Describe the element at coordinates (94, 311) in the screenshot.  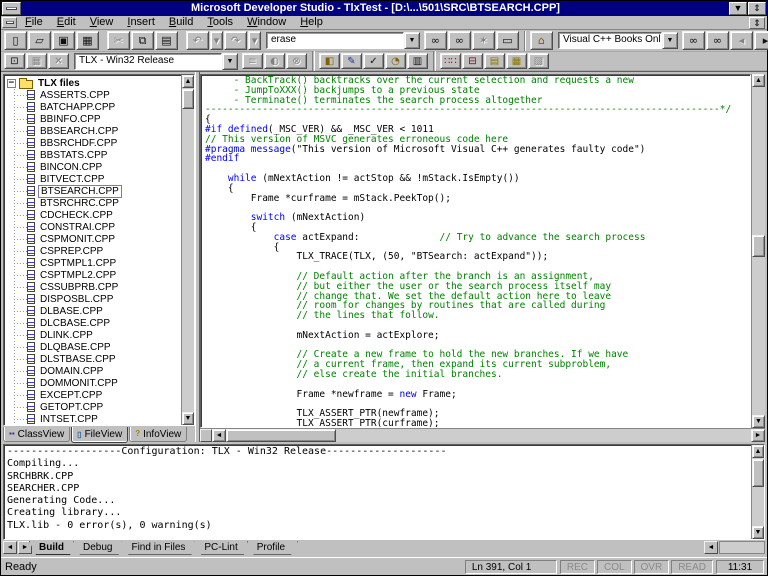
I see `tree-item-dlbase-cpp: DLBASE.CPP` at that location.